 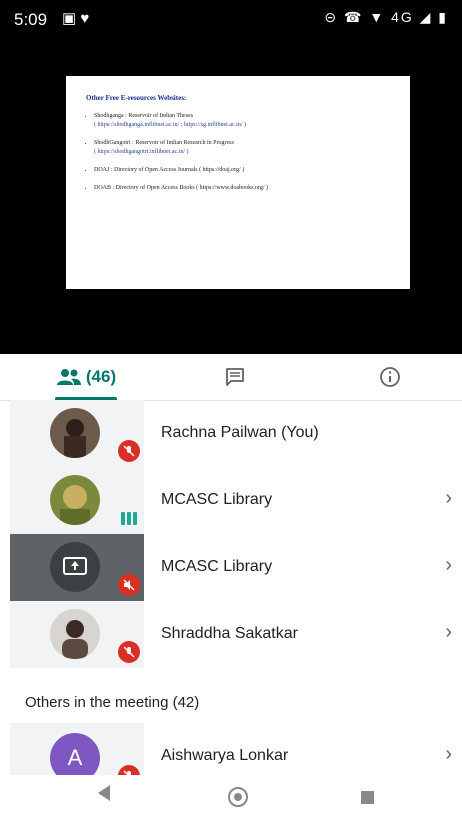 I want to click on tab-people: (46), so click(x=86, y=377).